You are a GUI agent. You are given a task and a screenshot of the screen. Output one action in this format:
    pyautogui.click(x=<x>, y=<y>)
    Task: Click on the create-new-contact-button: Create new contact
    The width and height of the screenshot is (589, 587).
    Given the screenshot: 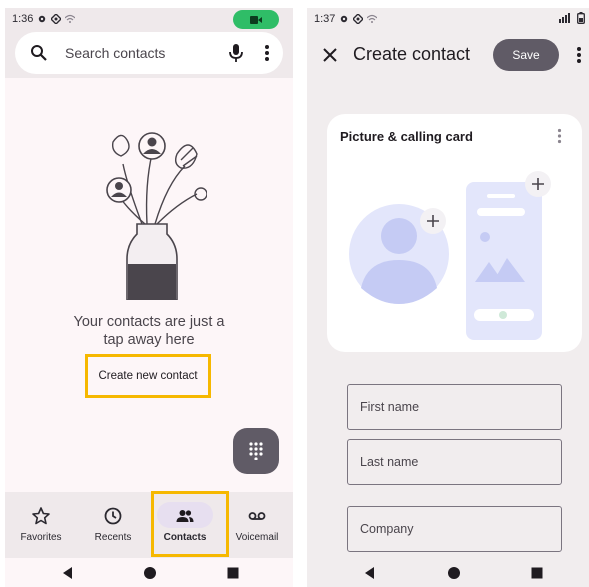 What is the action you would take?
    pyautogui.click(x=148, y=376)
    